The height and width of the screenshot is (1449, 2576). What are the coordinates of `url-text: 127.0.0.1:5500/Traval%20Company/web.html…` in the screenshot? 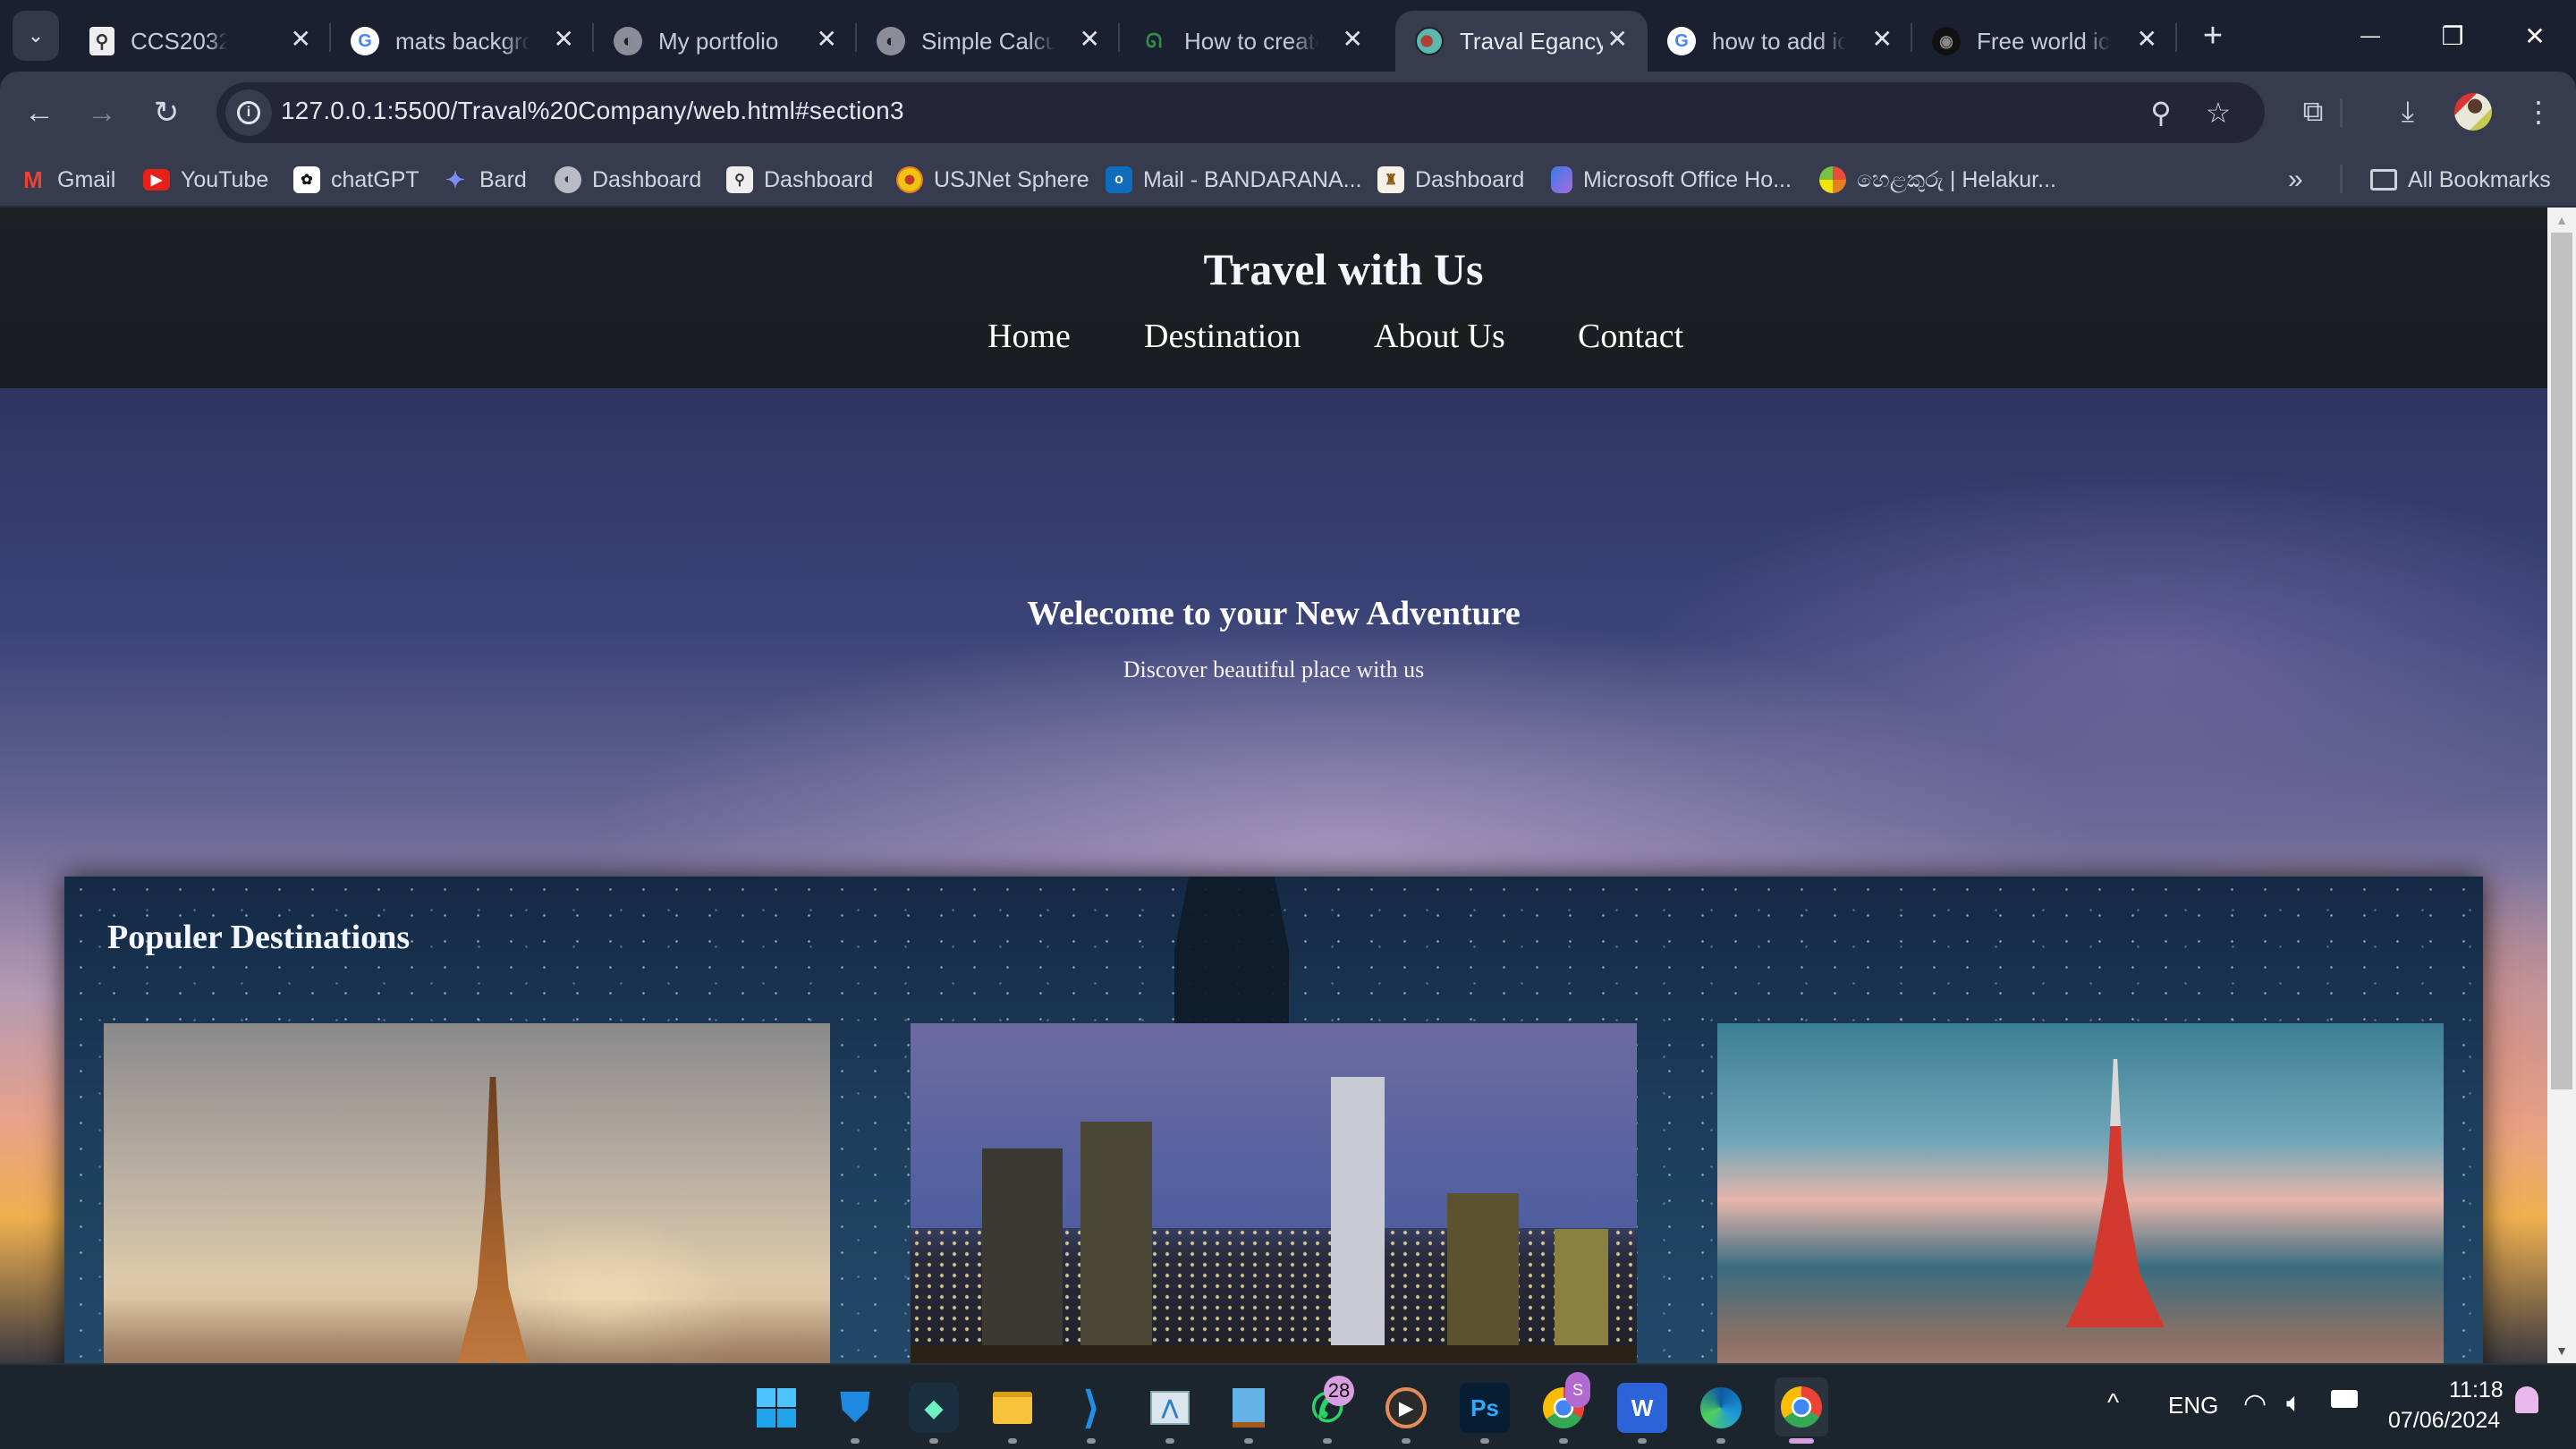 It's located at (592, 111).